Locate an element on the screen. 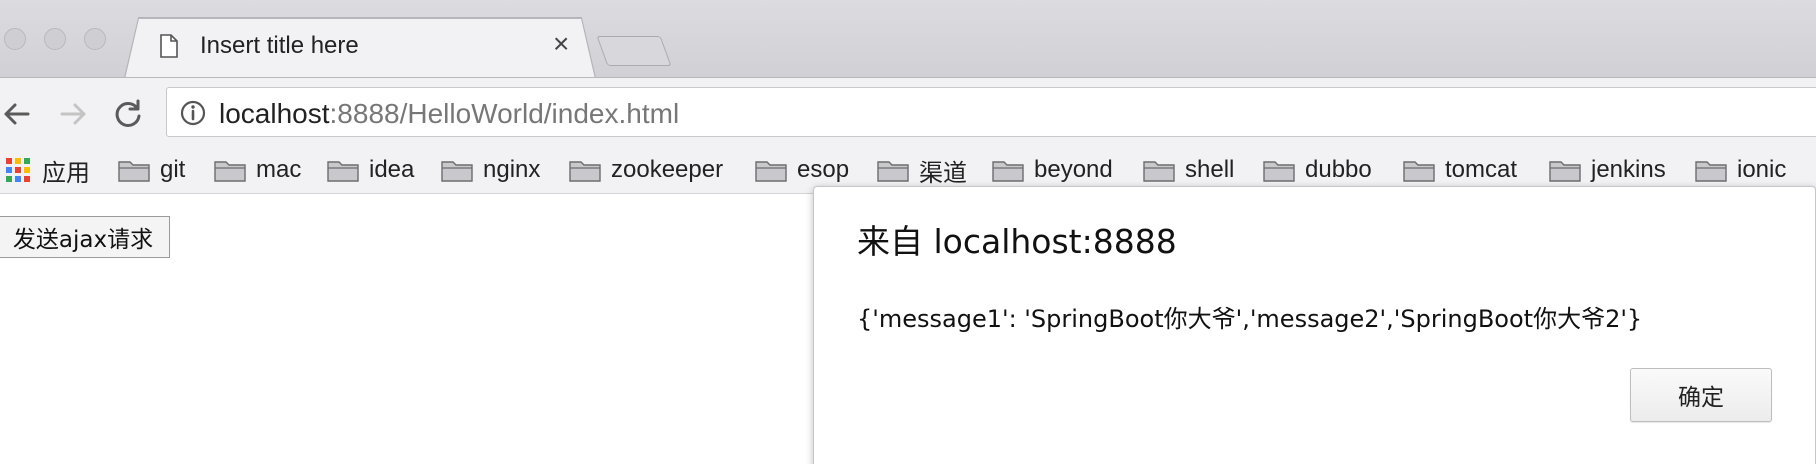  bookmark-label: shell is located at coordinates (1210, 169).